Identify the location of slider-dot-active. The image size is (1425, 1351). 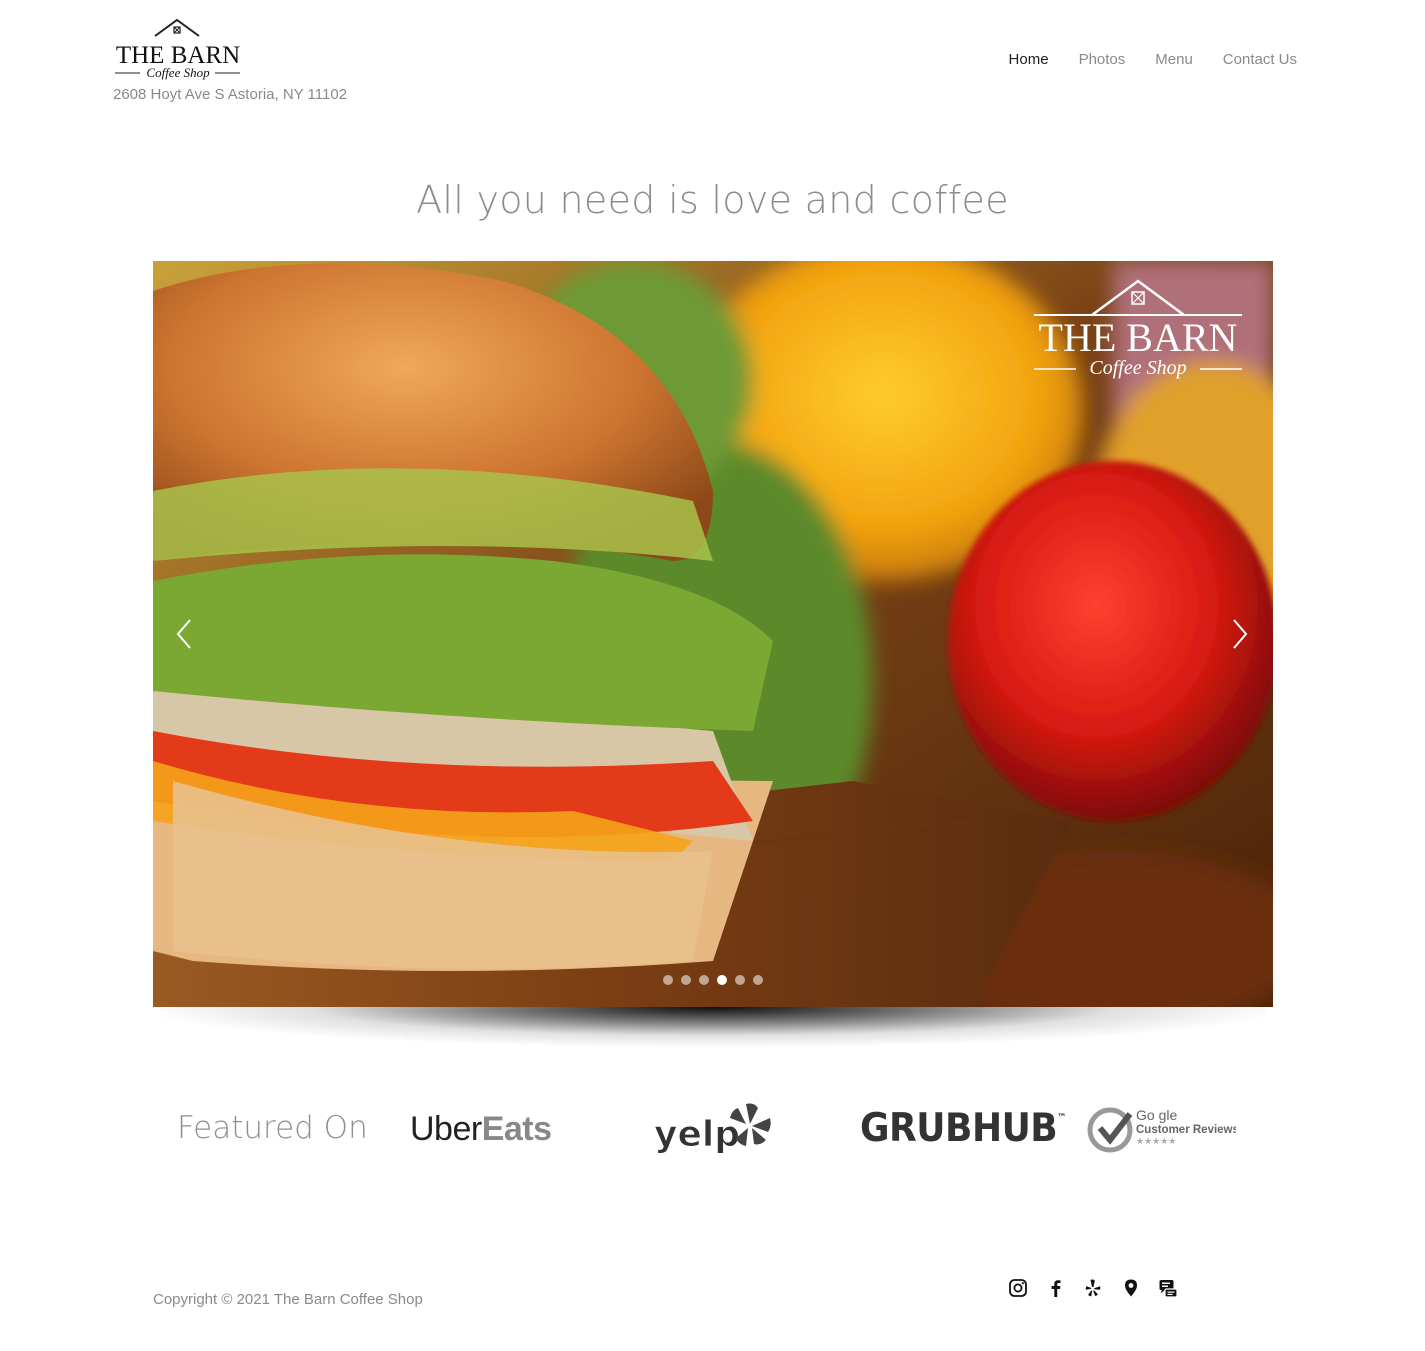
(722, 980).